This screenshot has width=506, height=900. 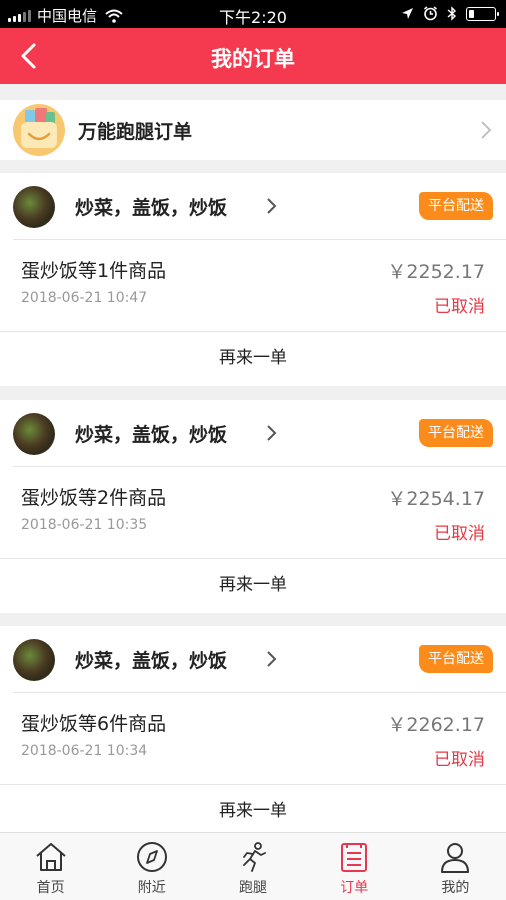 What do you see at coordinates (407, 13) in the screenshot?
I see `location-arrow-icon` at bounding box center [407, 13].